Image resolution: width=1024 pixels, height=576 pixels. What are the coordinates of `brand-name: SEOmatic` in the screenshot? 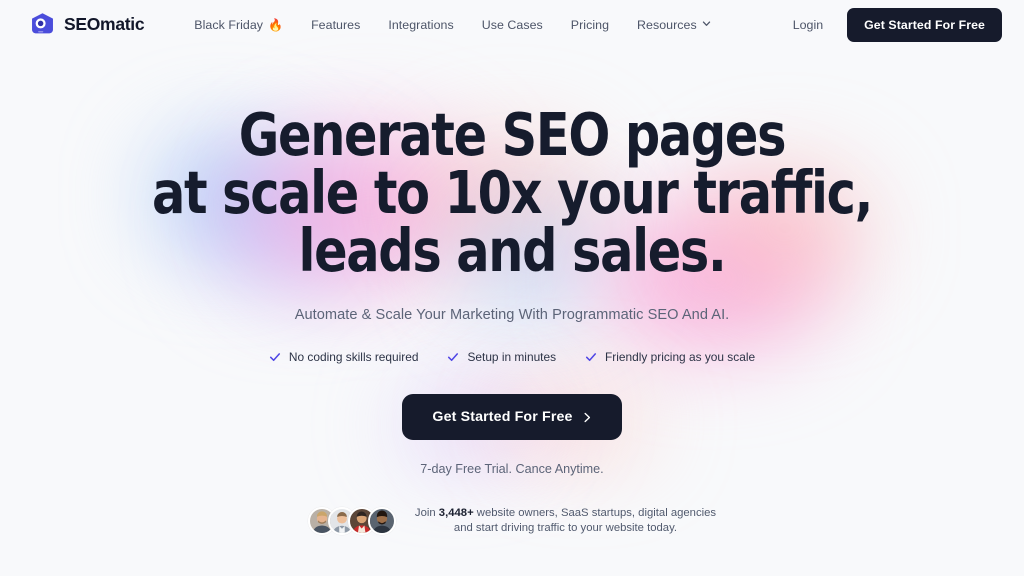 It's located at (104, 24).